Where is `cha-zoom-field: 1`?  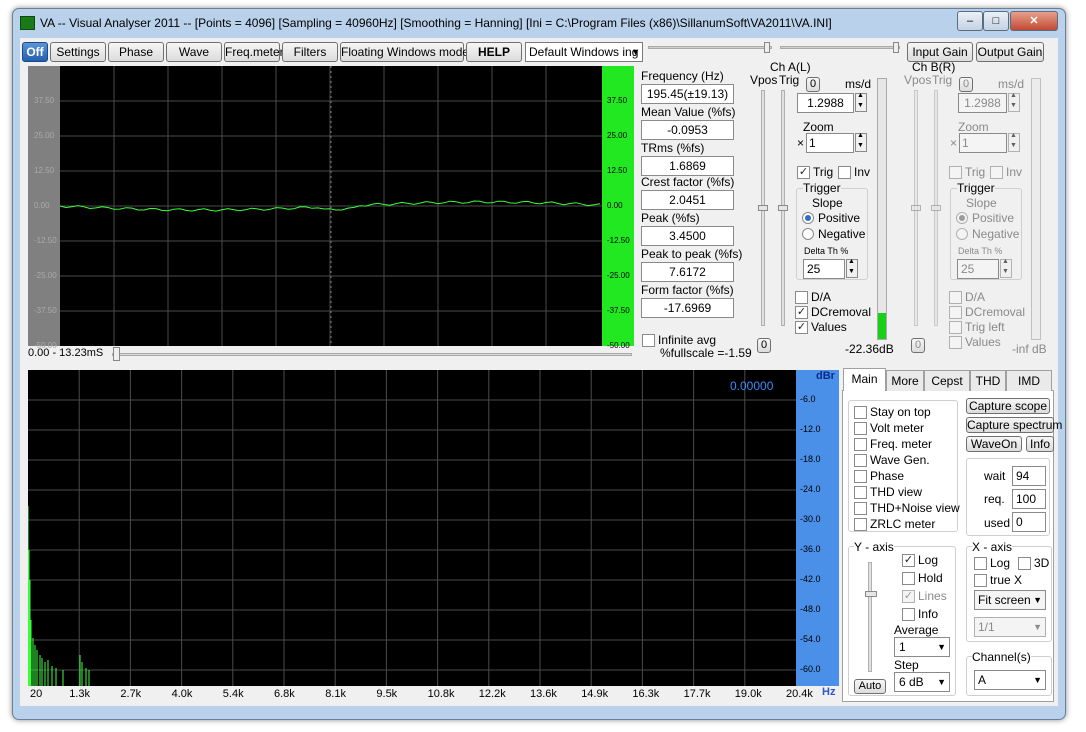 cha-zoom-field: 1 is located at coordinates (830, 143).